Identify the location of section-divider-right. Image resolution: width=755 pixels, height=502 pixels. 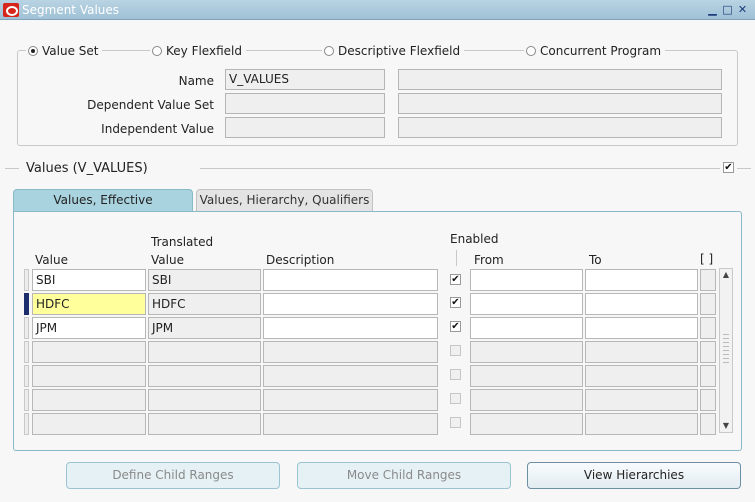
(460, 168).